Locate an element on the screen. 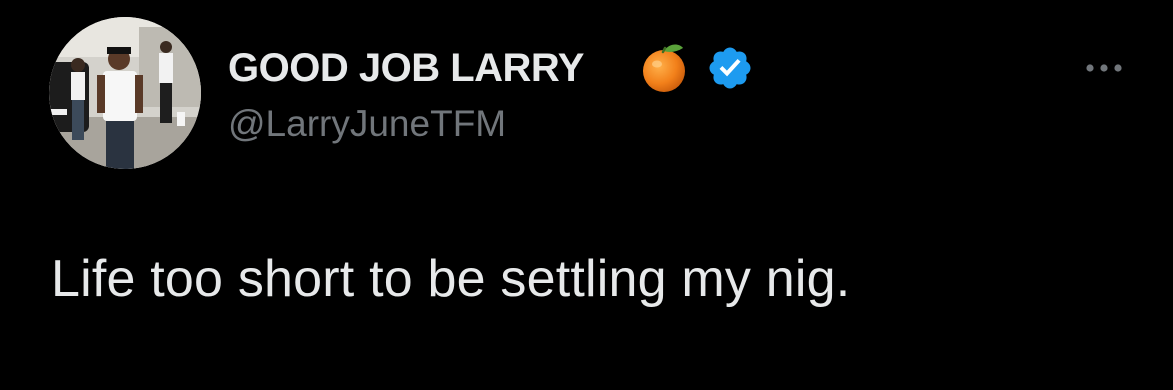  verified-badge-icon is located at coordinates (730, 68).